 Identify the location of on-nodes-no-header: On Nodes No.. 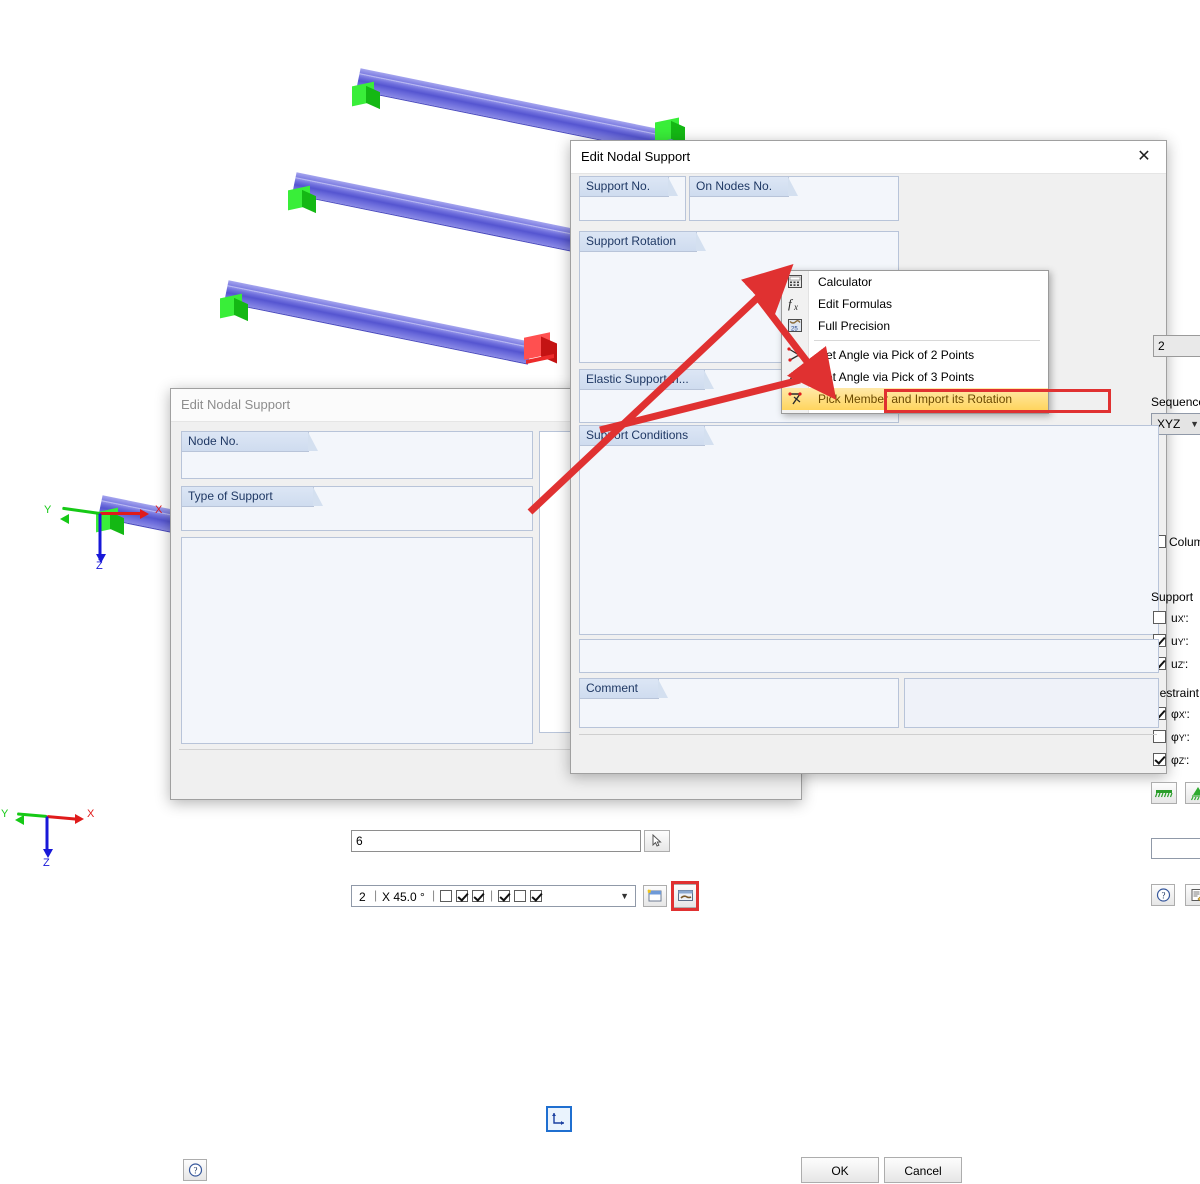
(739, 187).